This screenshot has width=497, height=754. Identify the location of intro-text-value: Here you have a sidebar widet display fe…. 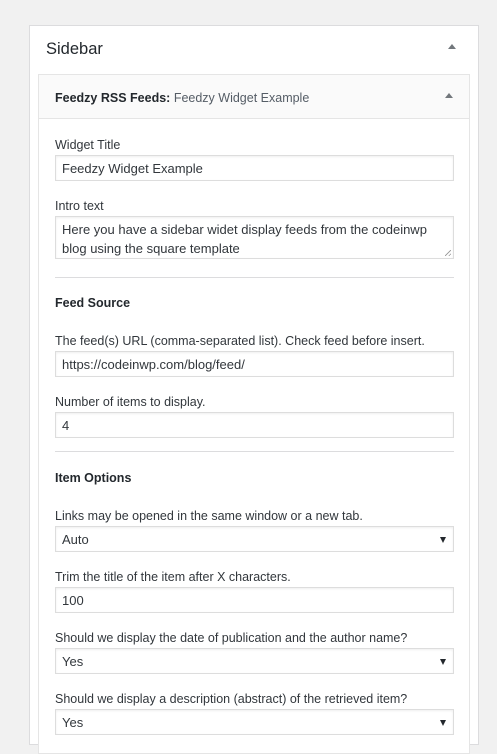
(244, 239).